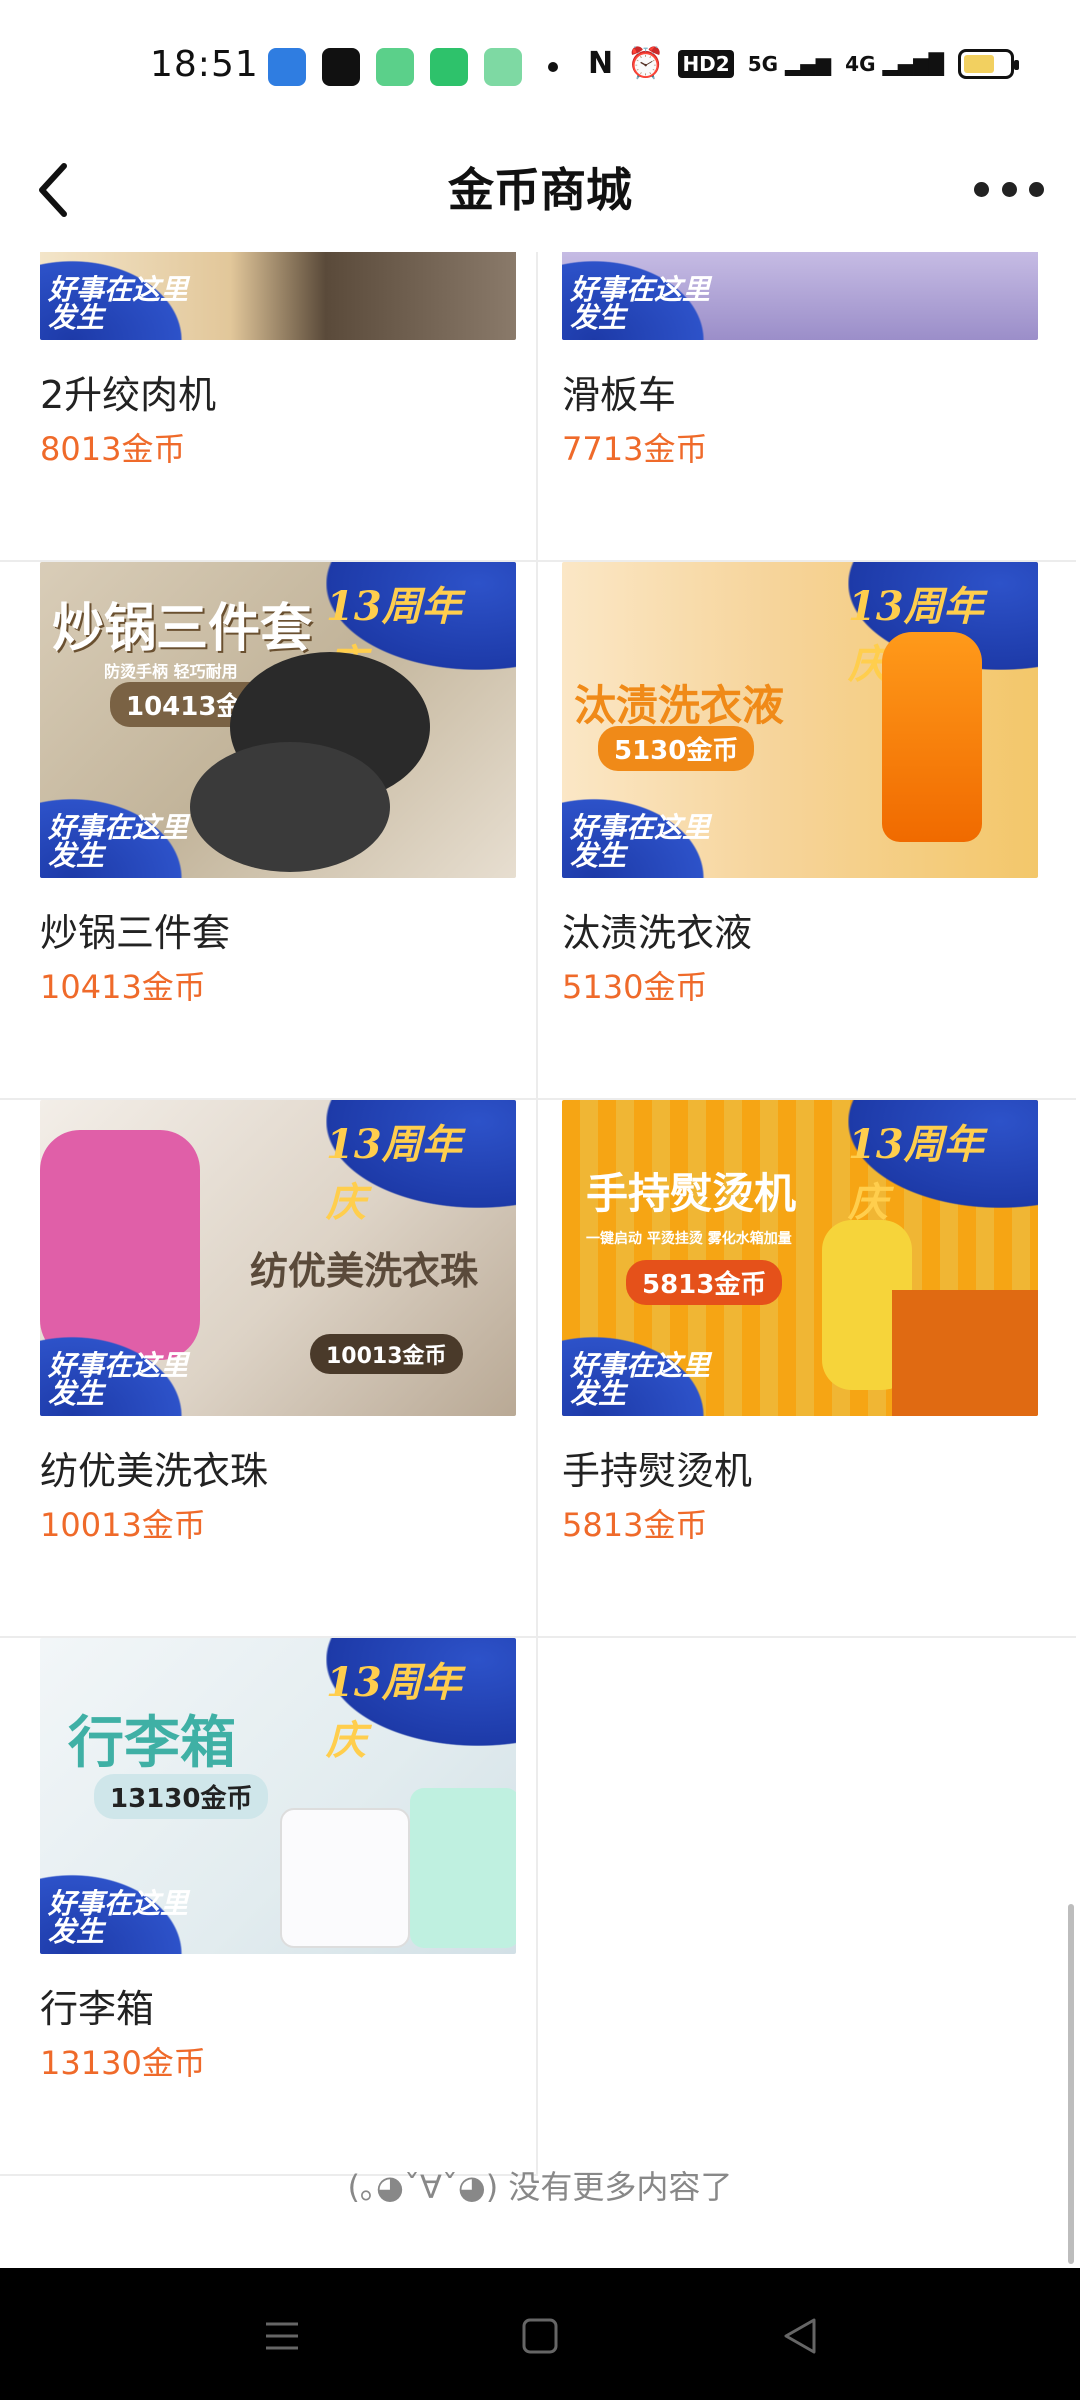  I want to click on product-price: 10413金币, so click(123, 987).